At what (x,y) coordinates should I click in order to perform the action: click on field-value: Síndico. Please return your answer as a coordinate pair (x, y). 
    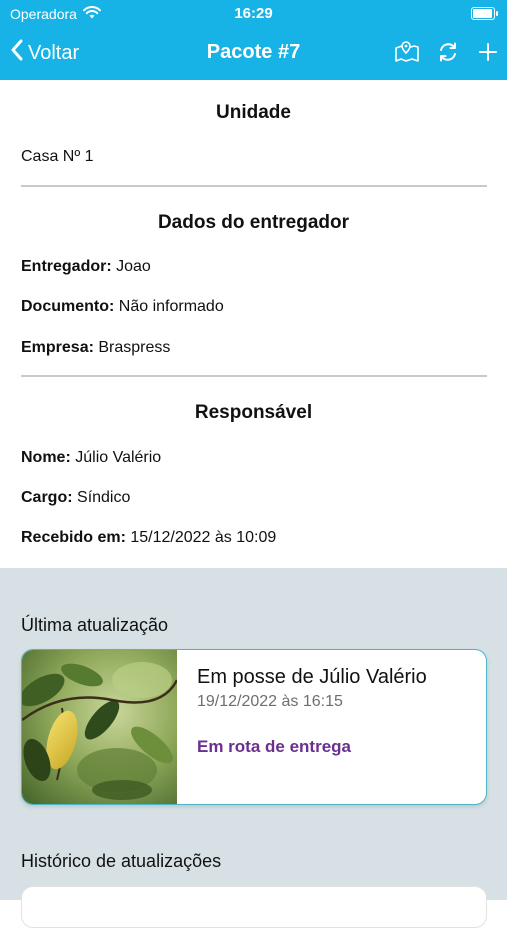
    Looking at the image, I should click on (104, 497).